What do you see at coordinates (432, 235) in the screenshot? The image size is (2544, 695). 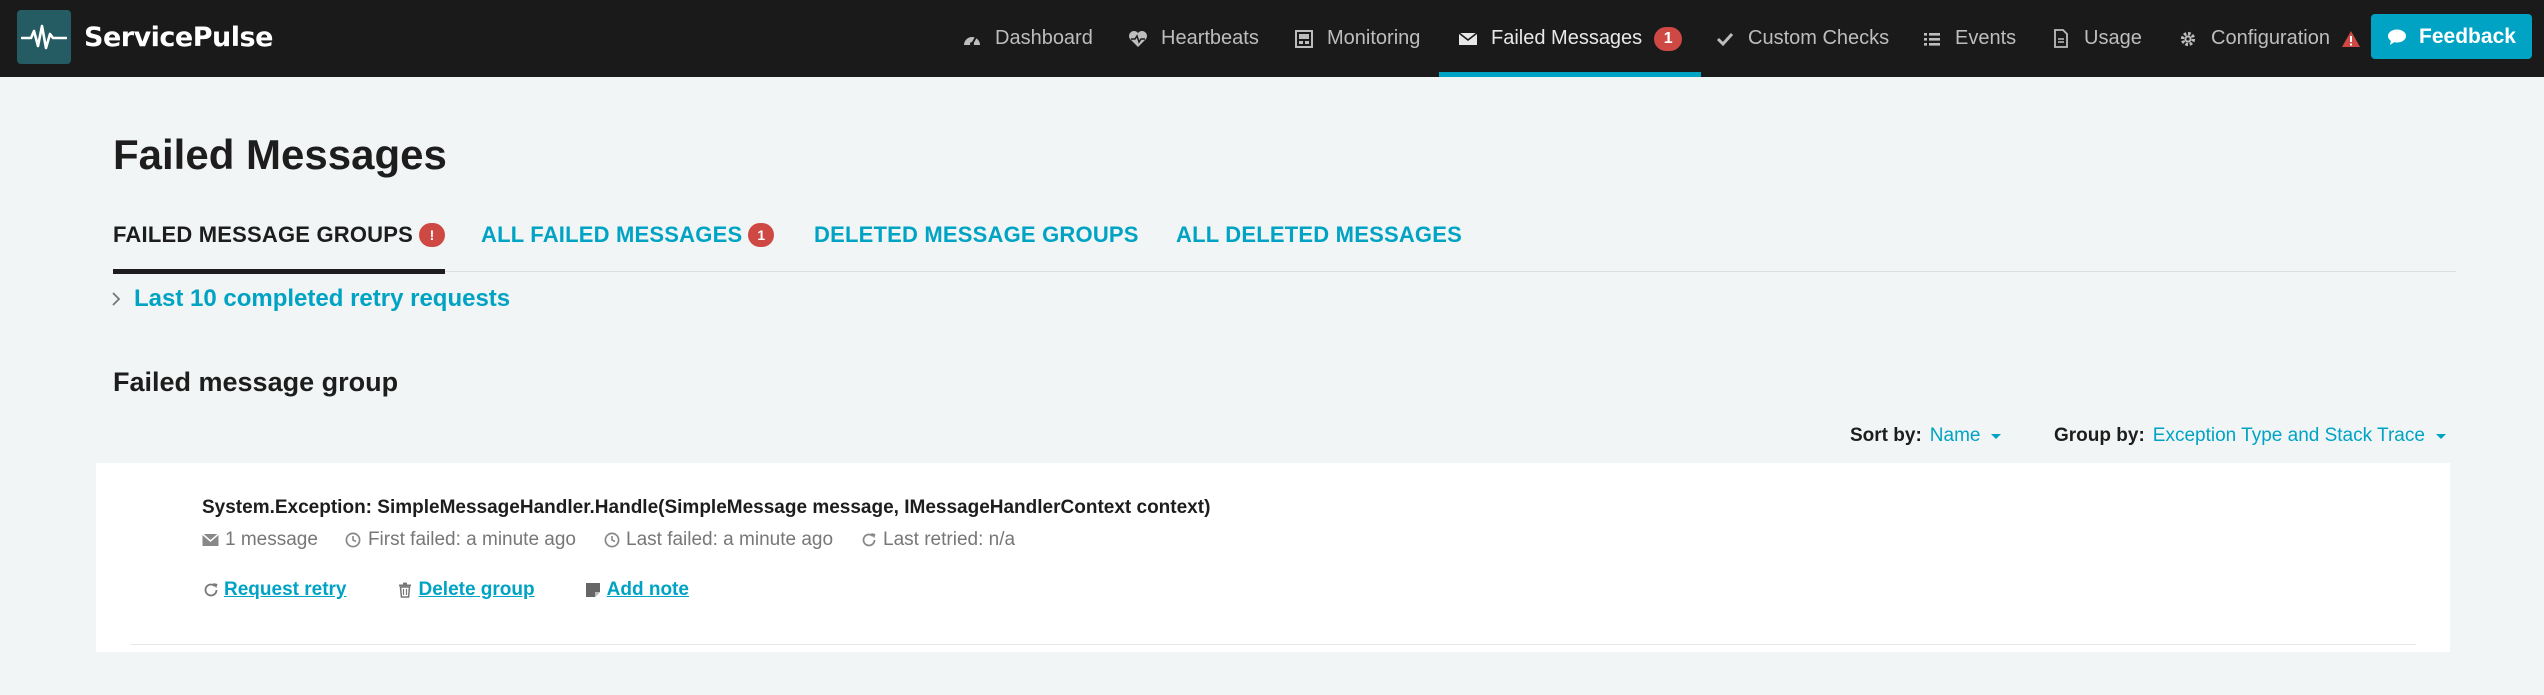 I see `tab-failed-message-groups-badge: !` at bounding box center [432, 235].